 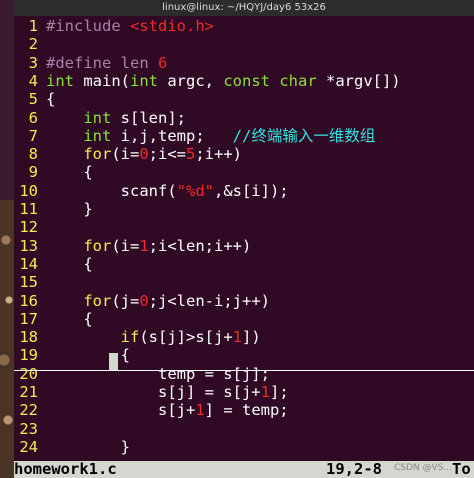 What do you see at coordinates (162, 62) in the screenshot?
I see `code-token: 6` at bounding box center [162, 62].